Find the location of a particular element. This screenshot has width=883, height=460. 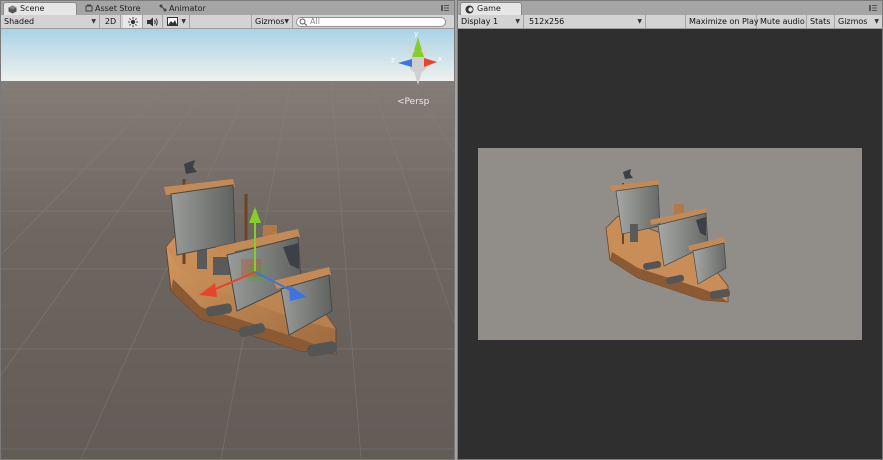

svg-text: x is located at coordinates (440, 59).